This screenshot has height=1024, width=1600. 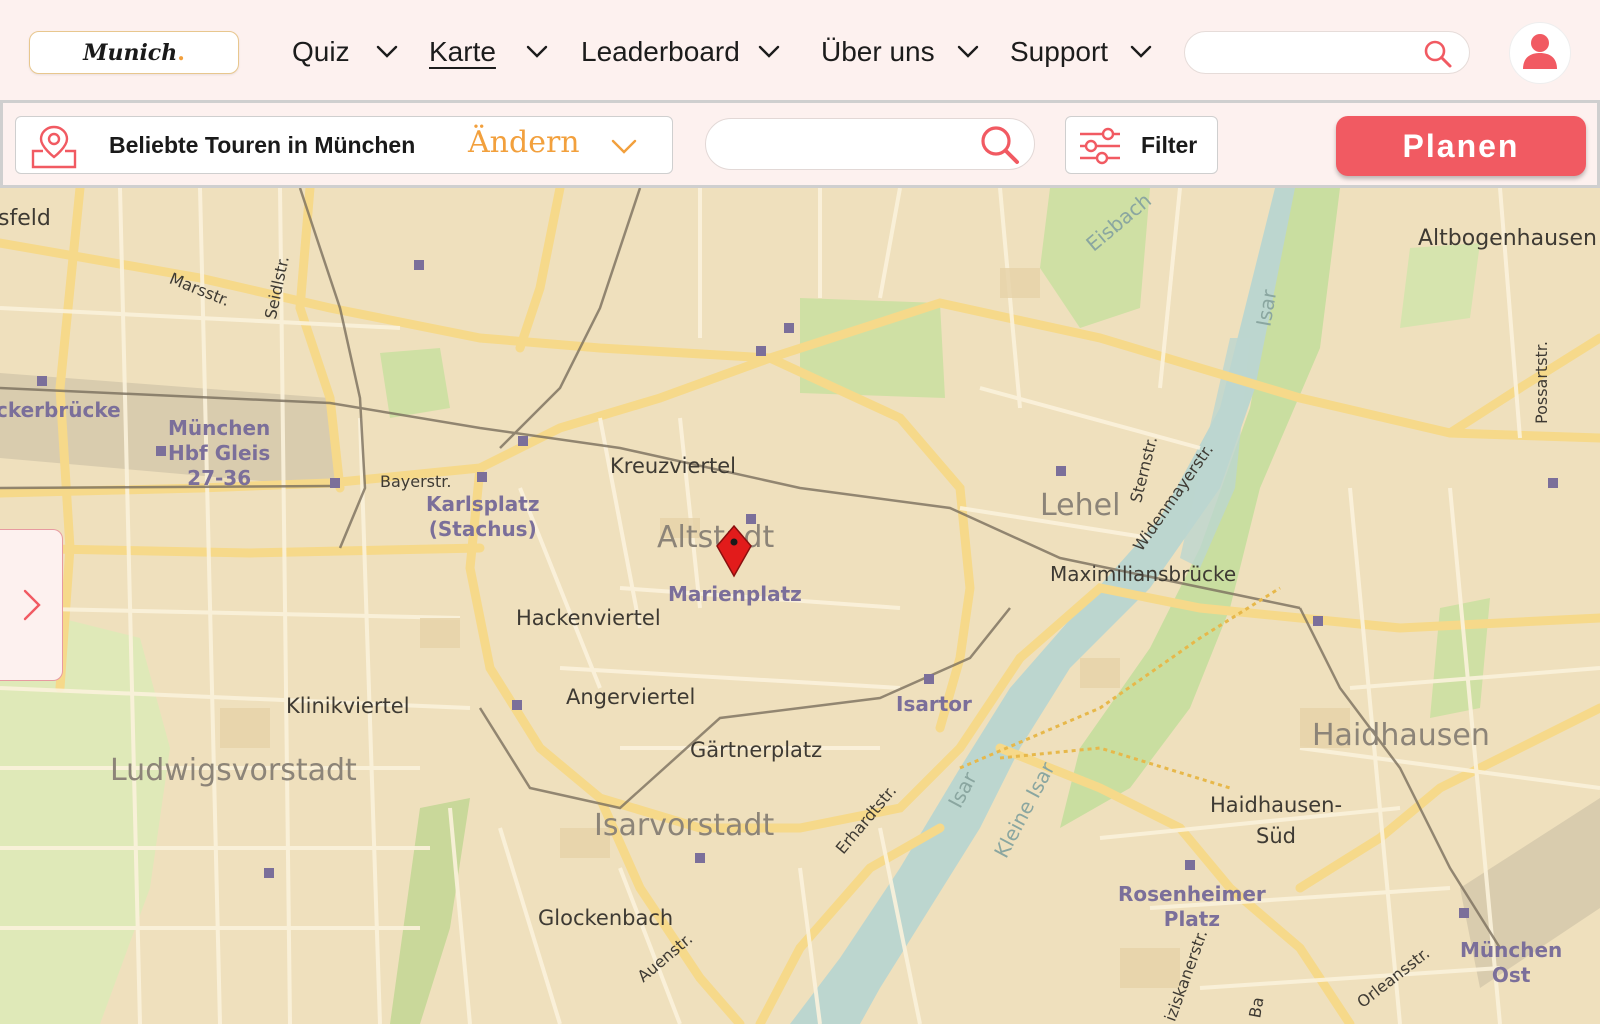 I want to click on map-label: München Ost, so click(x=1511, y=962).